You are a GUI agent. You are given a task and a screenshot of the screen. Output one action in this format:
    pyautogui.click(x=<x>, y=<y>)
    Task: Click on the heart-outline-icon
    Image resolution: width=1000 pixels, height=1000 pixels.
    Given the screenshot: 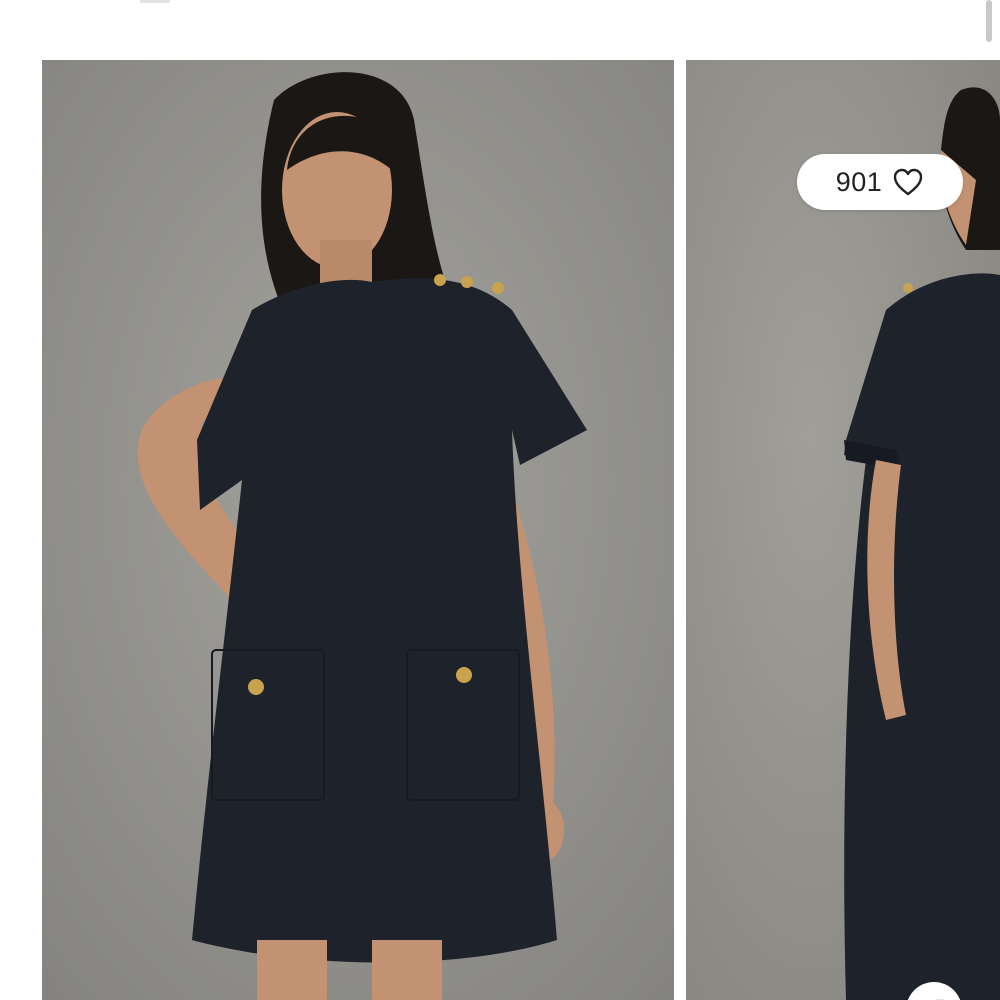 What is the action you would take?
    pyautogui.click(x=908, y=182)
    